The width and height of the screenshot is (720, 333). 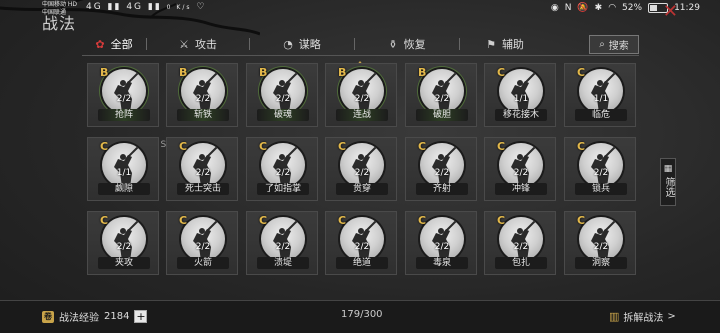 I want to click on page-title: 战法, so click(x=59, y=23).